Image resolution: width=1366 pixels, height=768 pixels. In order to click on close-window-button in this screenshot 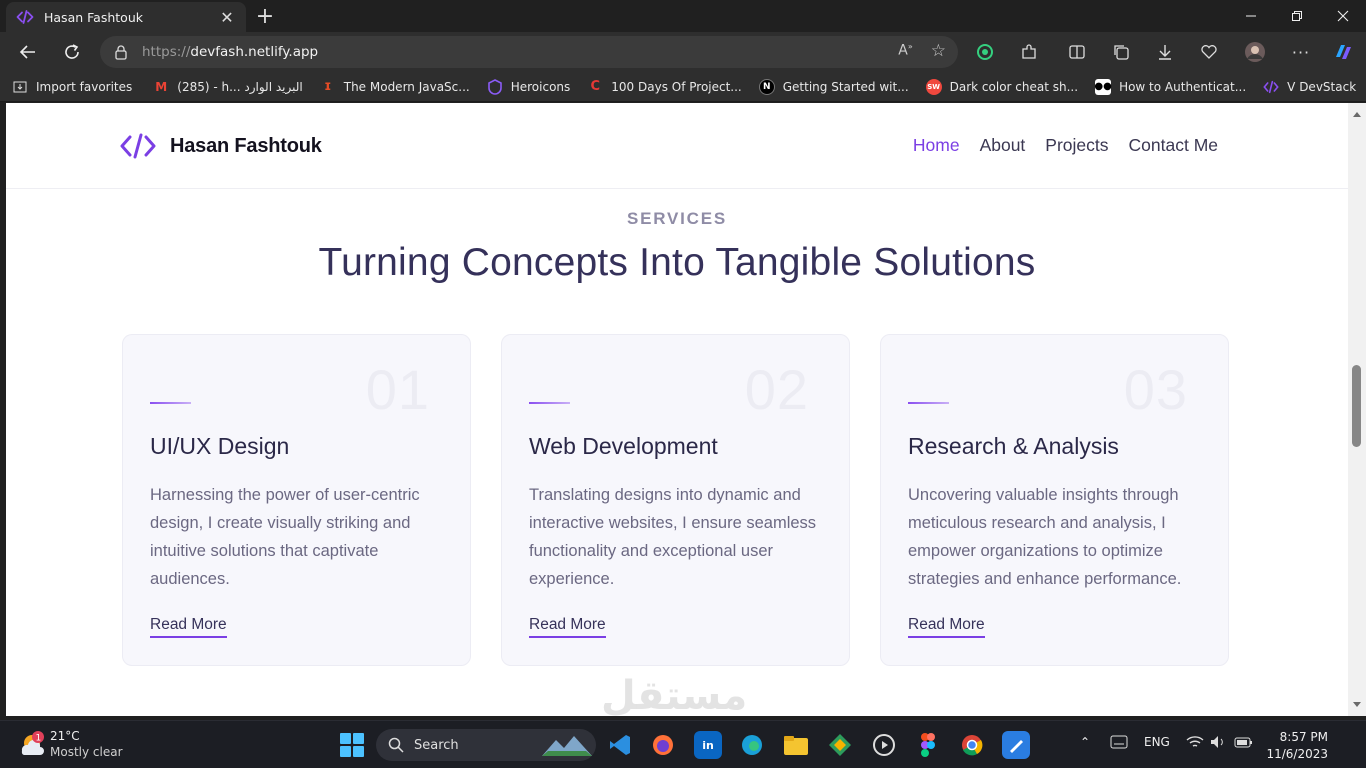, I will do `click(1343, 16)`.